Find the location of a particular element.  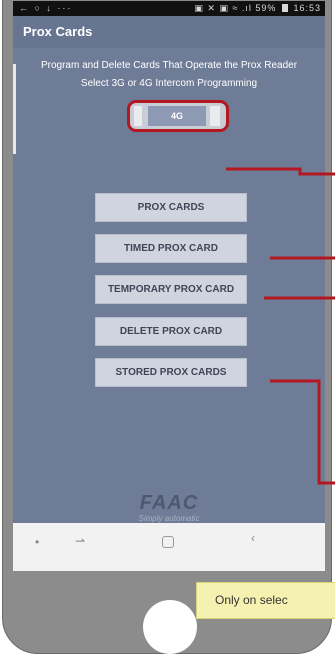

timed-prox-card-button: TIMED PROX CARD is located at coordinates (171, 248).